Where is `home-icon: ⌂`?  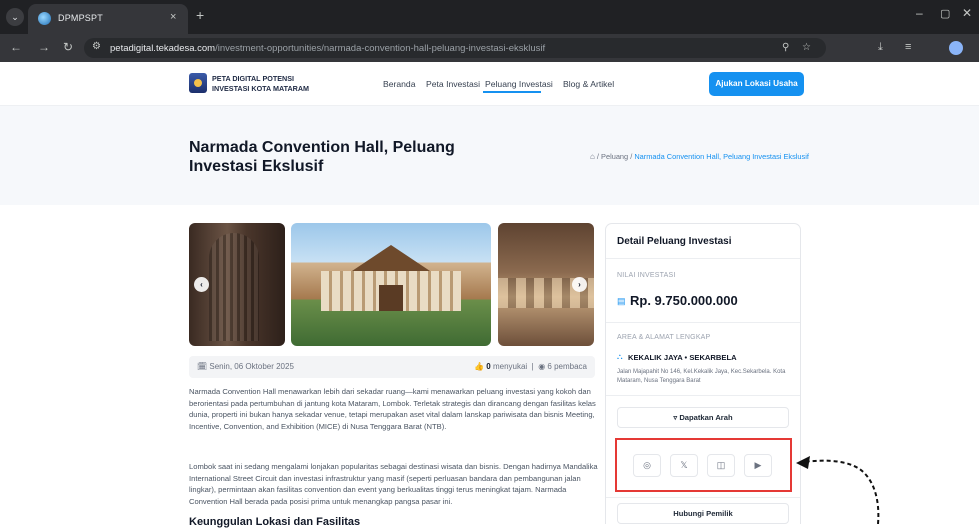 home-icon: ⌂ is located at coordinates (592, 156).